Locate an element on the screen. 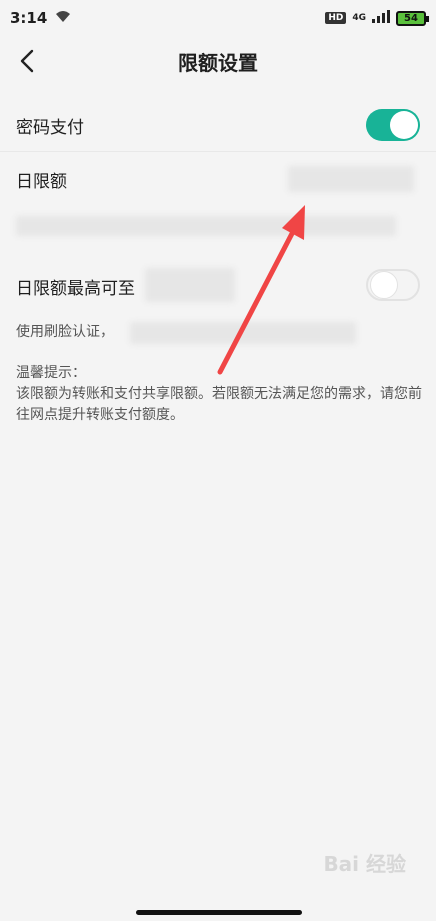  watermark: Bai 经验 is located at coordinates (364, 864).